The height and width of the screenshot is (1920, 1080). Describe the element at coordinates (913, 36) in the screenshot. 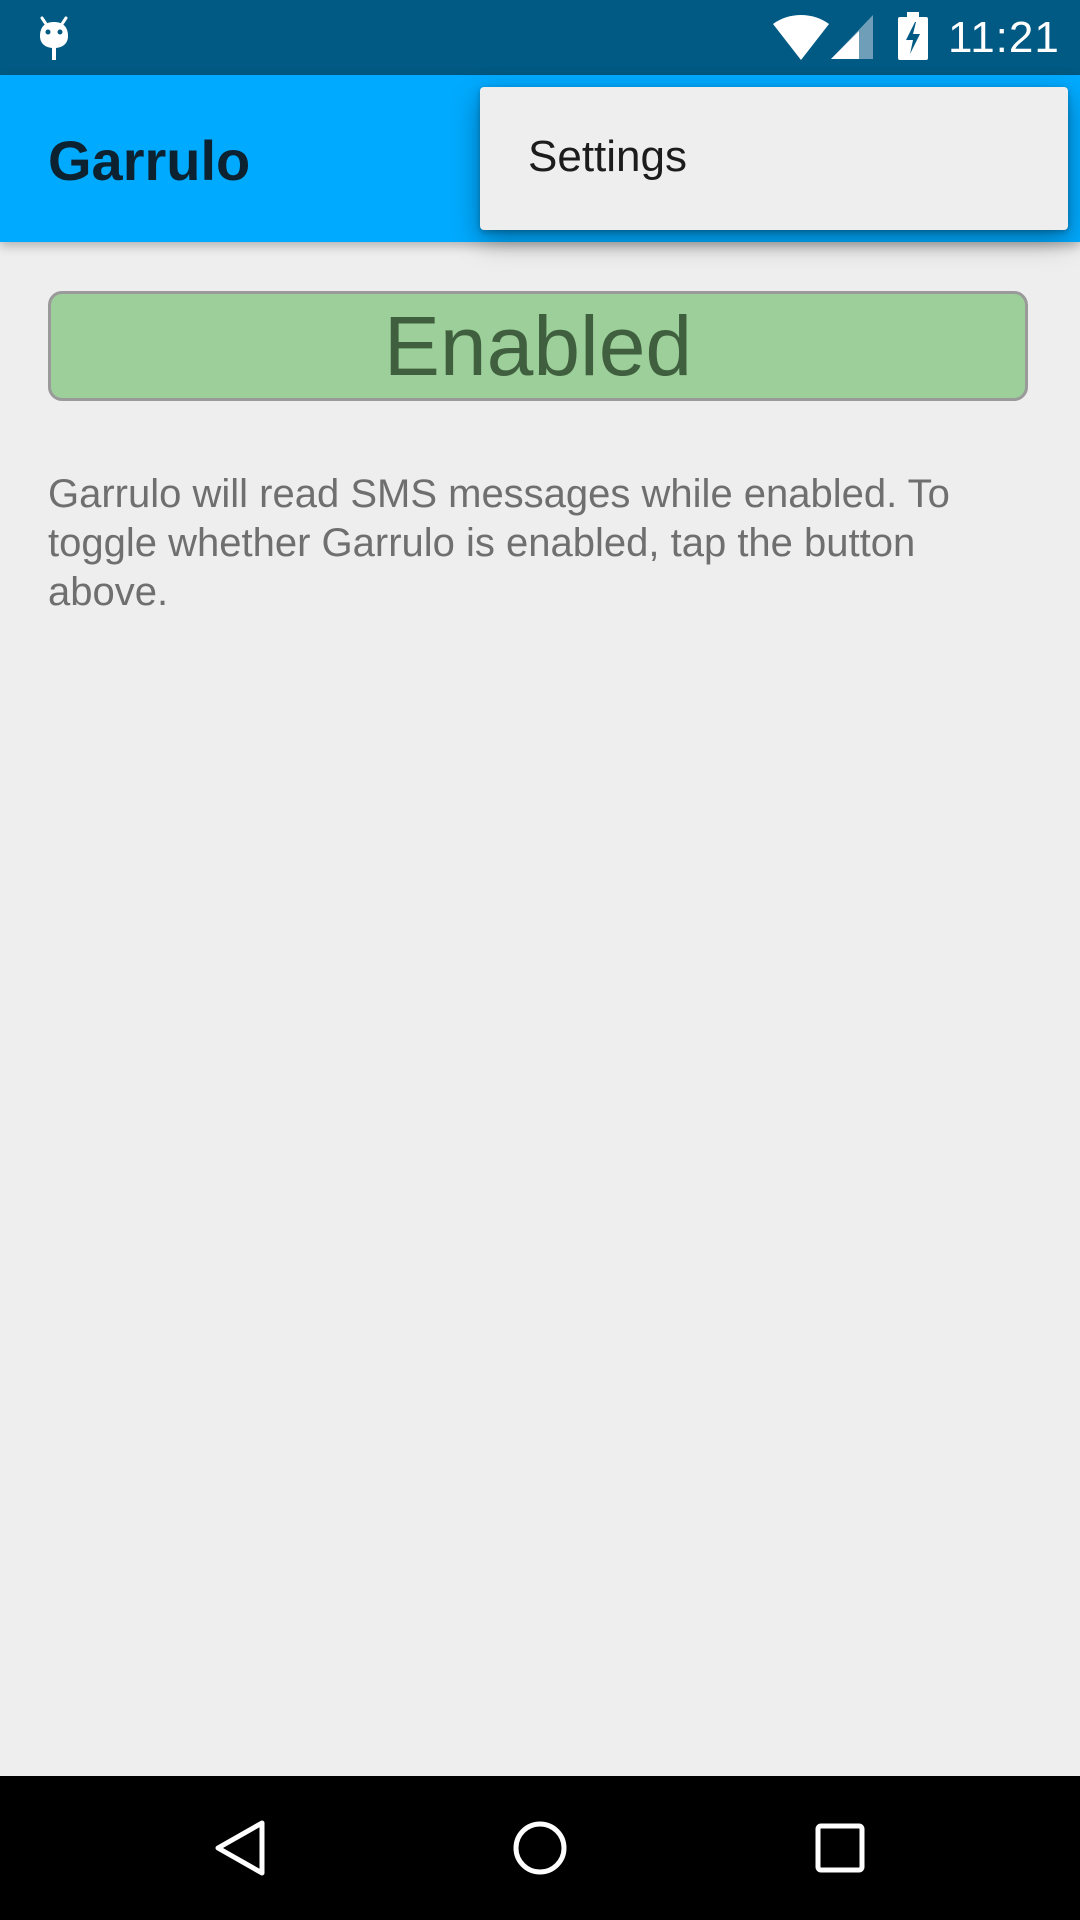

I see `battery-charging-icon` at that location.